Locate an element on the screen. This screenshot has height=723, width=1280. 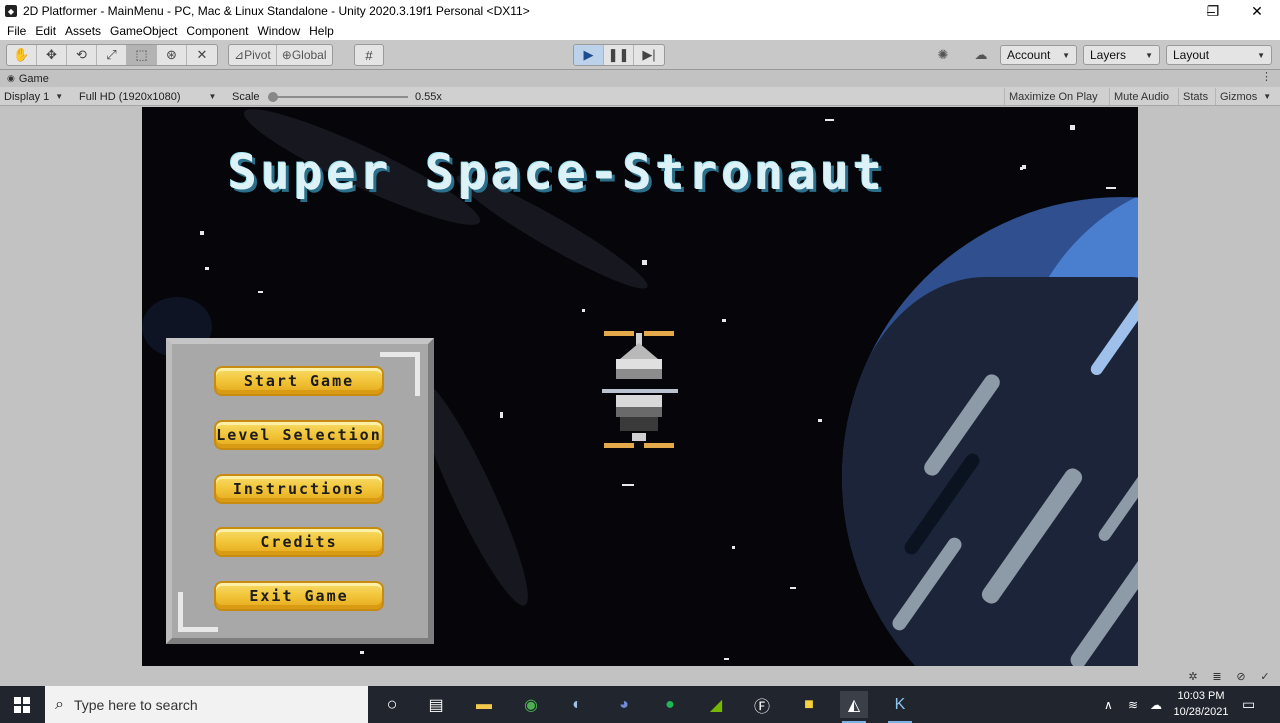
account-dropdown: Account ▼ is located at coordinates (1038, 55).